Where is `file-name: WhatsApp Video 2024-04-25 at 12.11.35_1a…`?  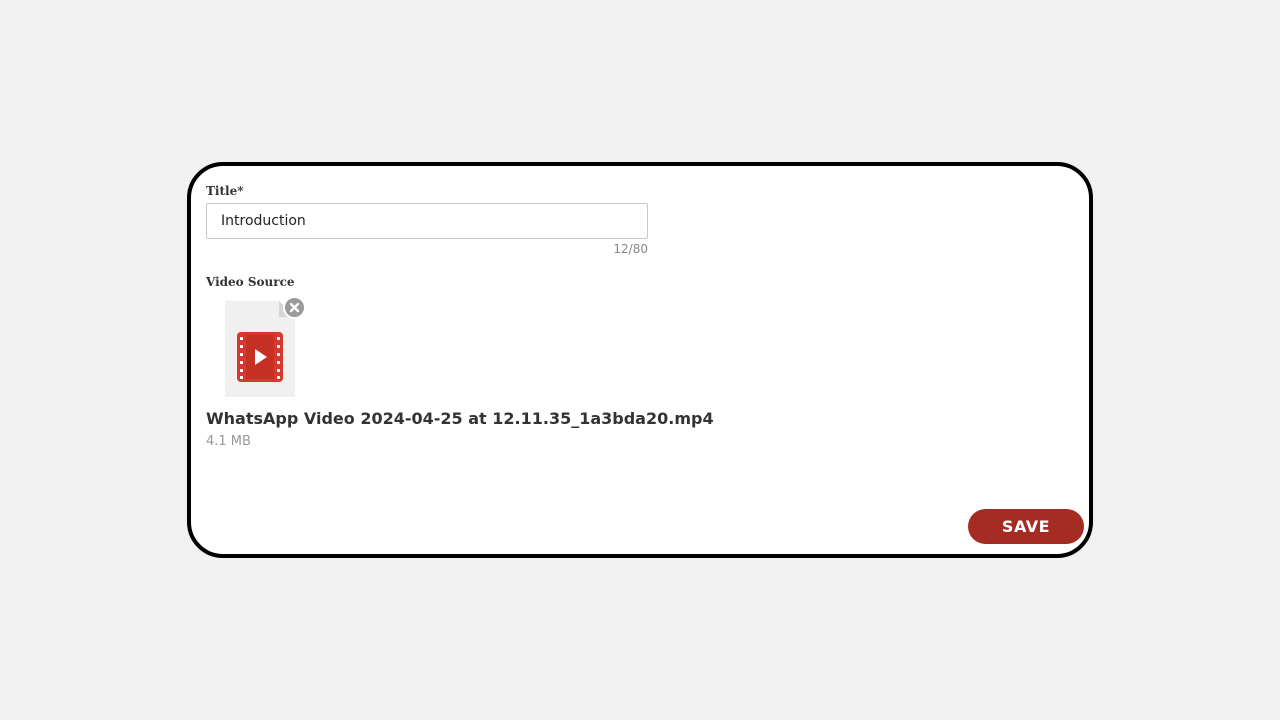 file-name: WhatsApp Video 2024-04-25 at 12.11.35_1a… is located at coordinates (460, 418).